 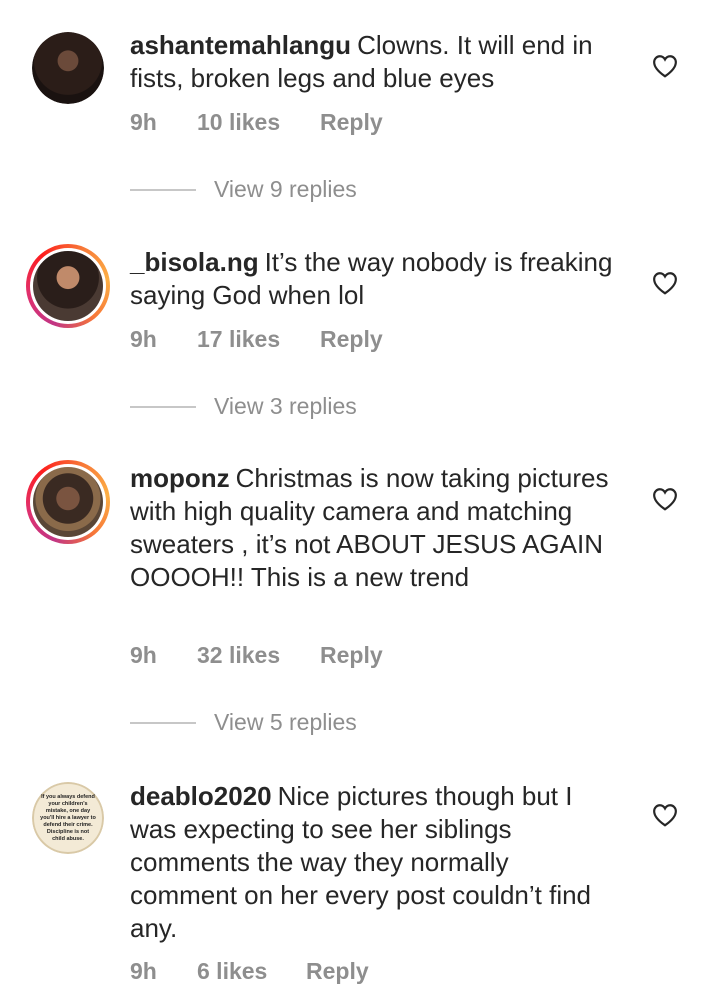 What do you see at coordinates (194, 262) in the screenshot?
I see `comment-username: _bisola.ng` at bounding box center [194, 262].